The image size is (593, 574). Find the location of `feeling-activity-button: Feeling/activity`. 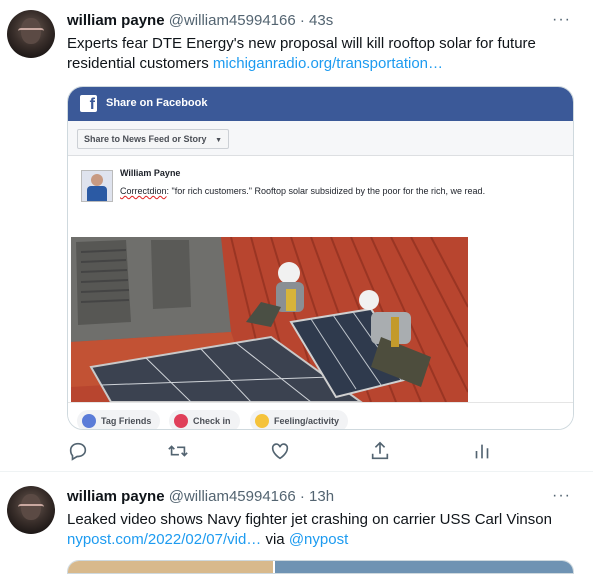

feeling-activity-button: Feeling/activity is located at coordinates (299, 419).